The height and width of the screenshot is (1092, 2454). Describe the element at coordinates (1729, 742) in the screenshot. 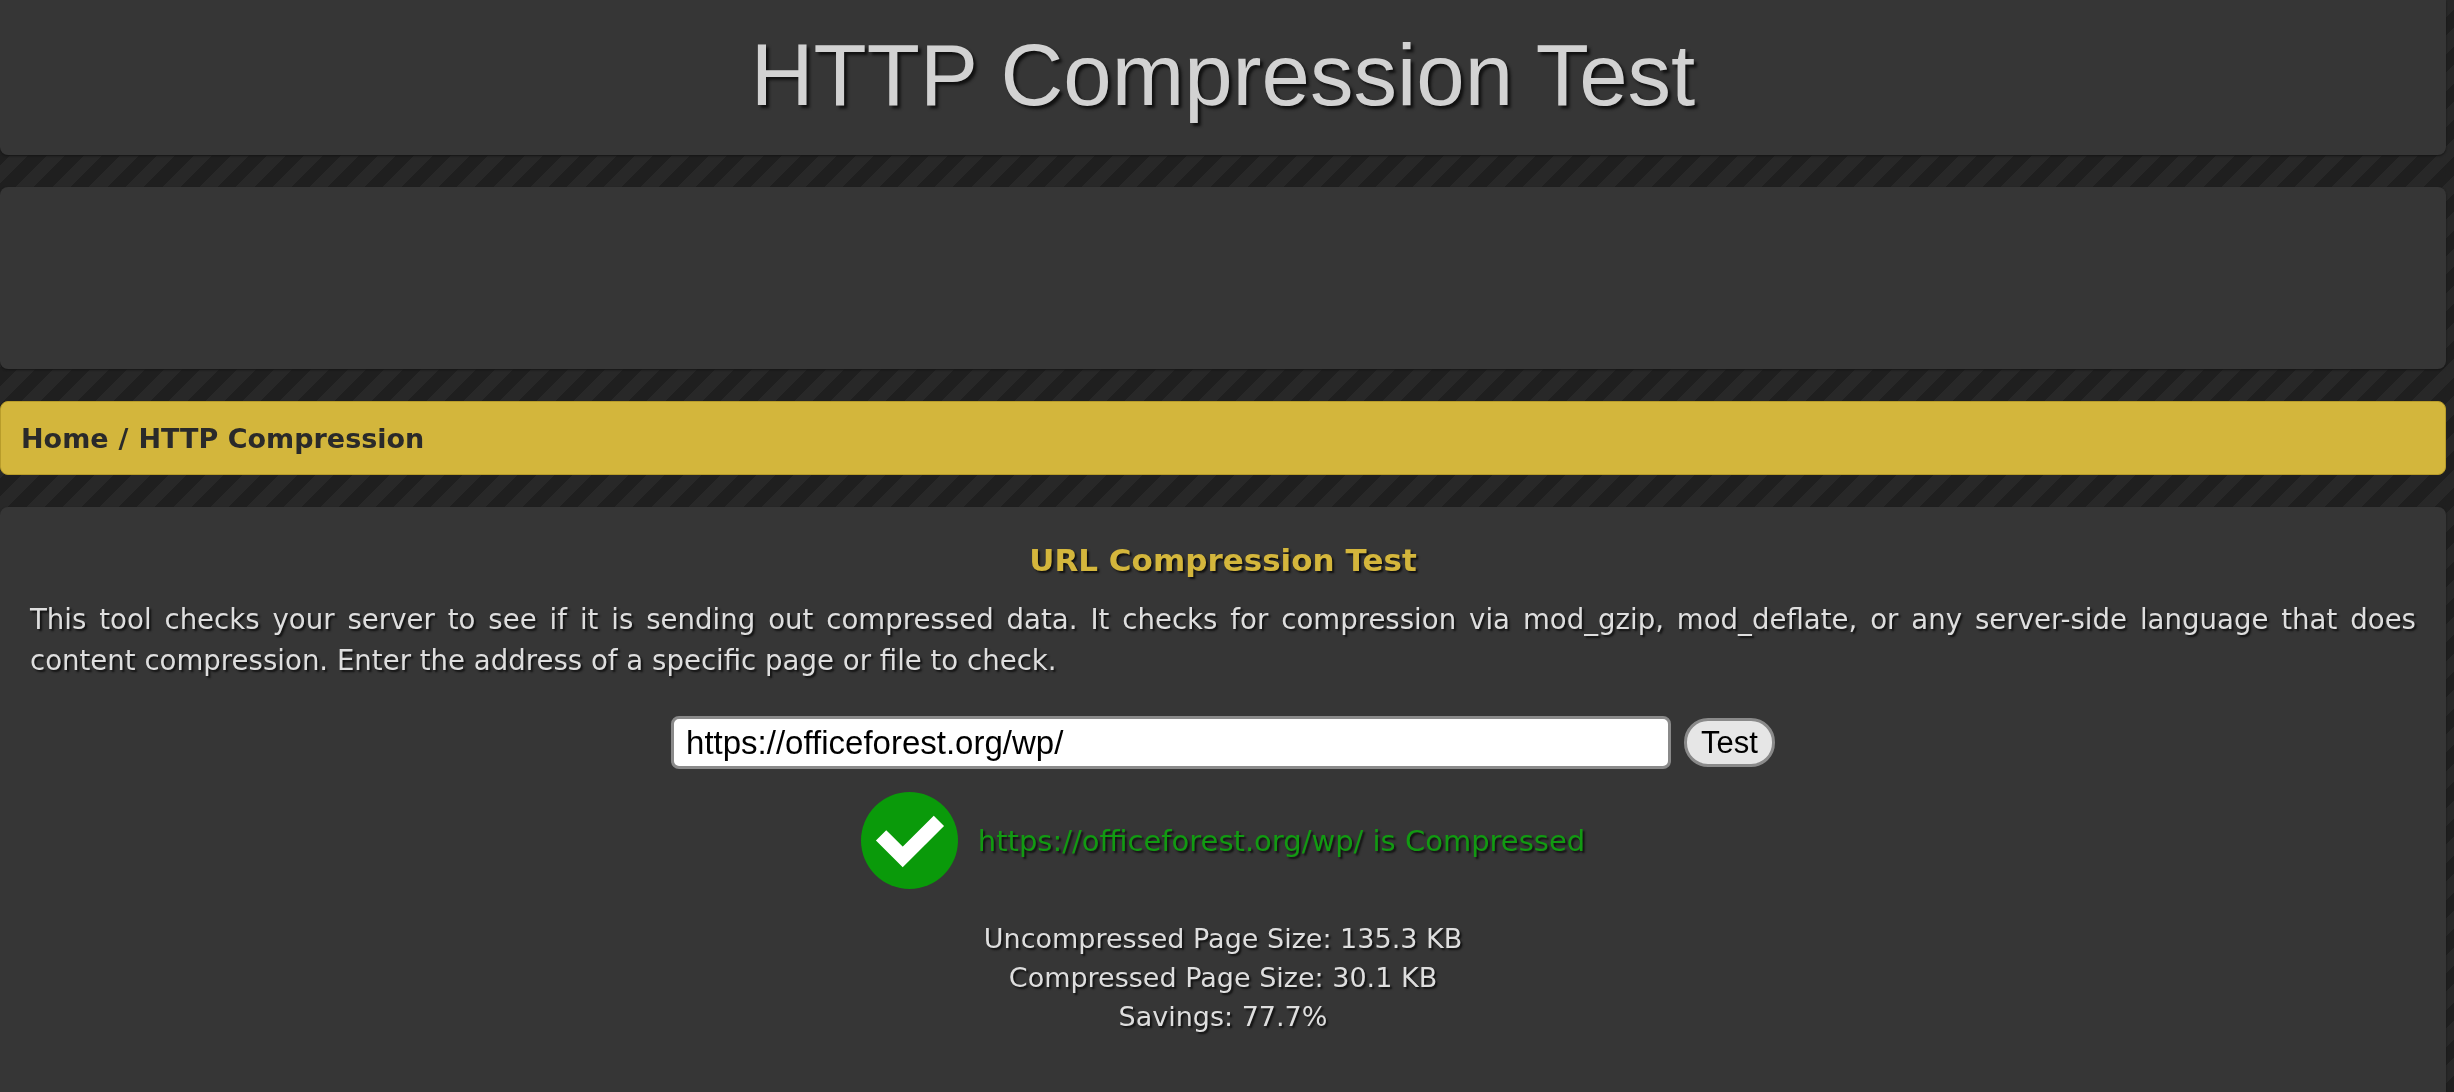

I see `test-button: Test` at that location.